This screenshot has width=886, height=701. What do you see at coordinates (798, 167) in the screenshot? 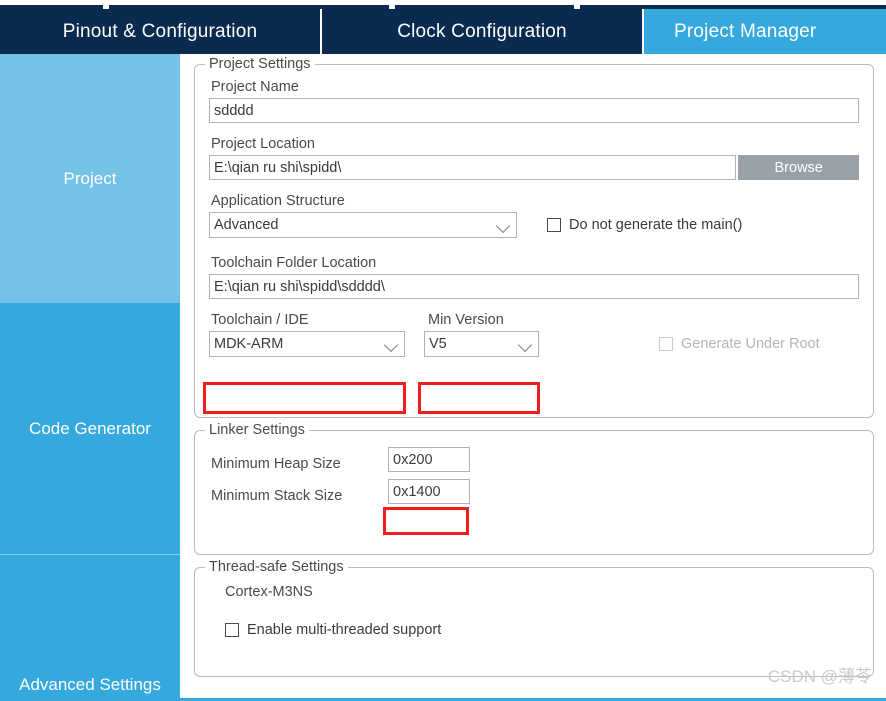
I see `browse-button: Browse` at bounding box center [798, 167].